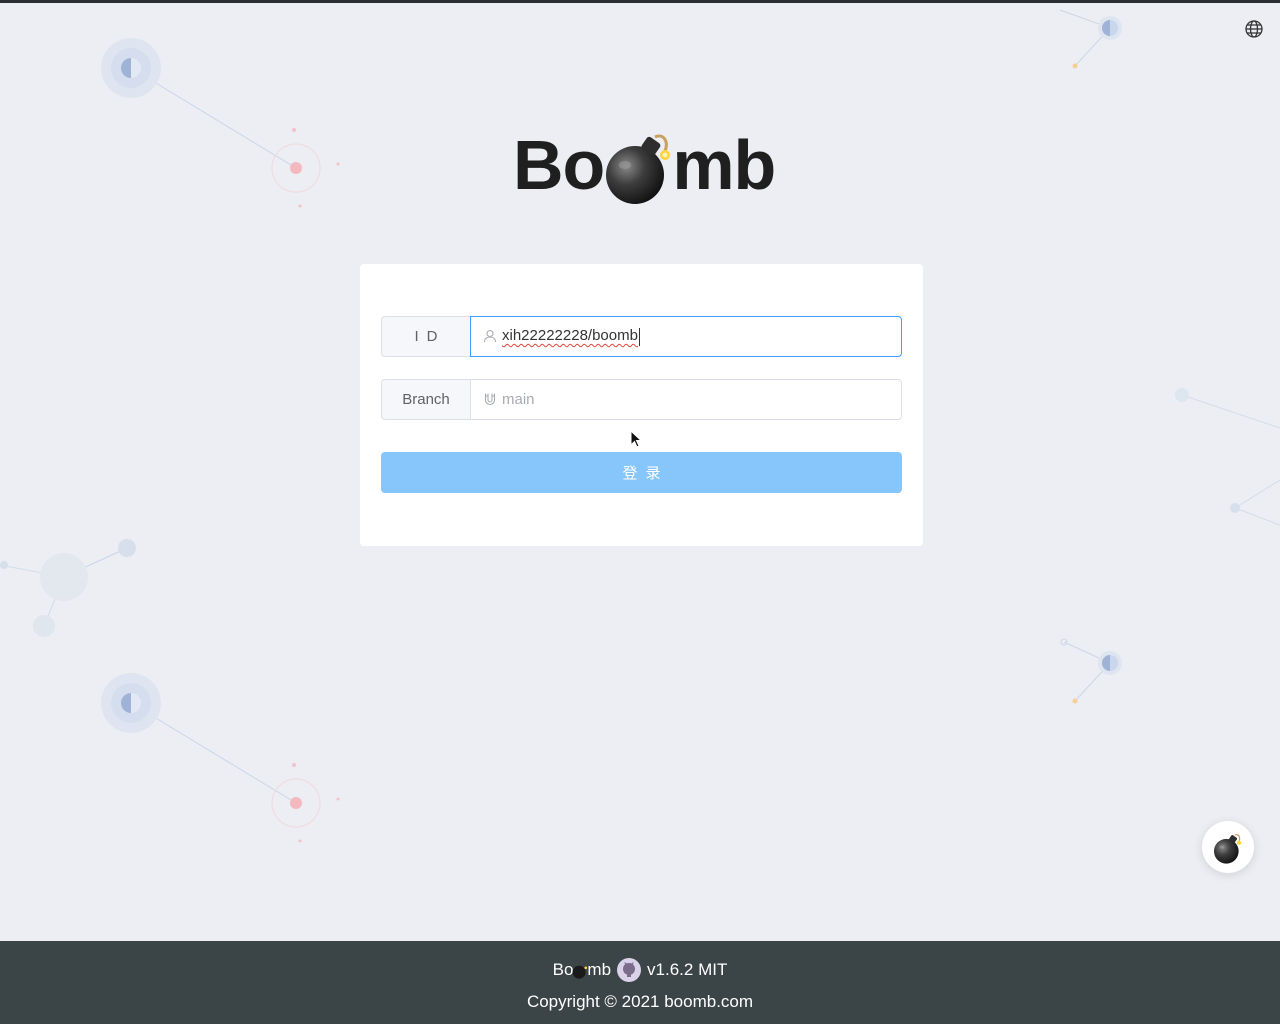 The image size is (1280, 1024). What do you see at coordinates (425, 399) in the screenshot?
I see `branch-label: Branch` at bounding box center [425, 399].